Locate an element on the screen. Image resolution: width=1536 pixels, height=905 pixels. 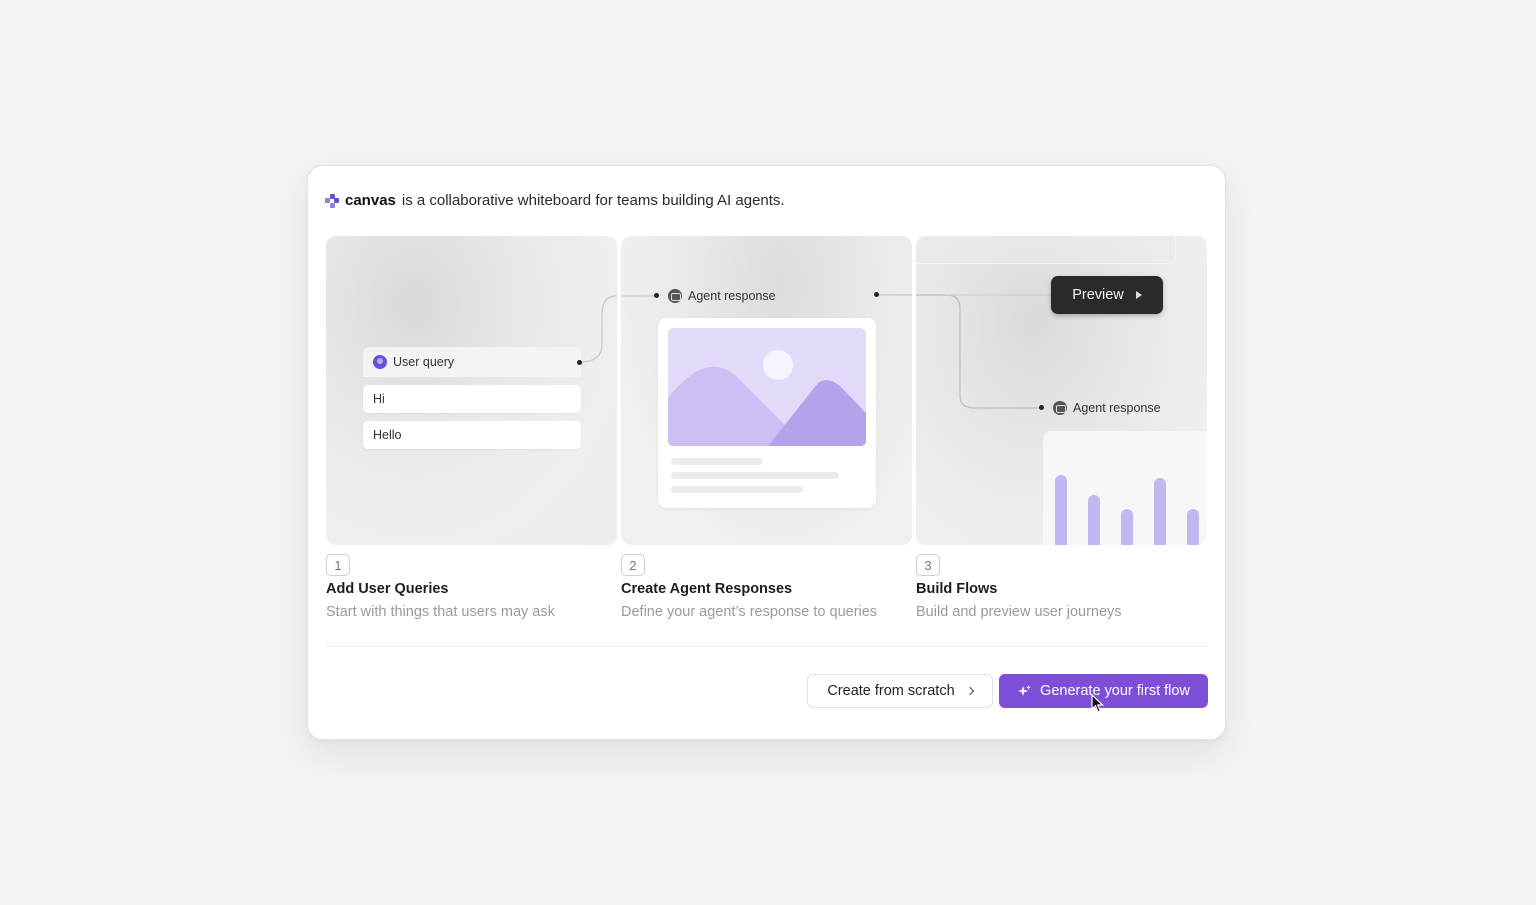
create-from-scratch-button: Create from scratch is located at coordinates (900, 691).